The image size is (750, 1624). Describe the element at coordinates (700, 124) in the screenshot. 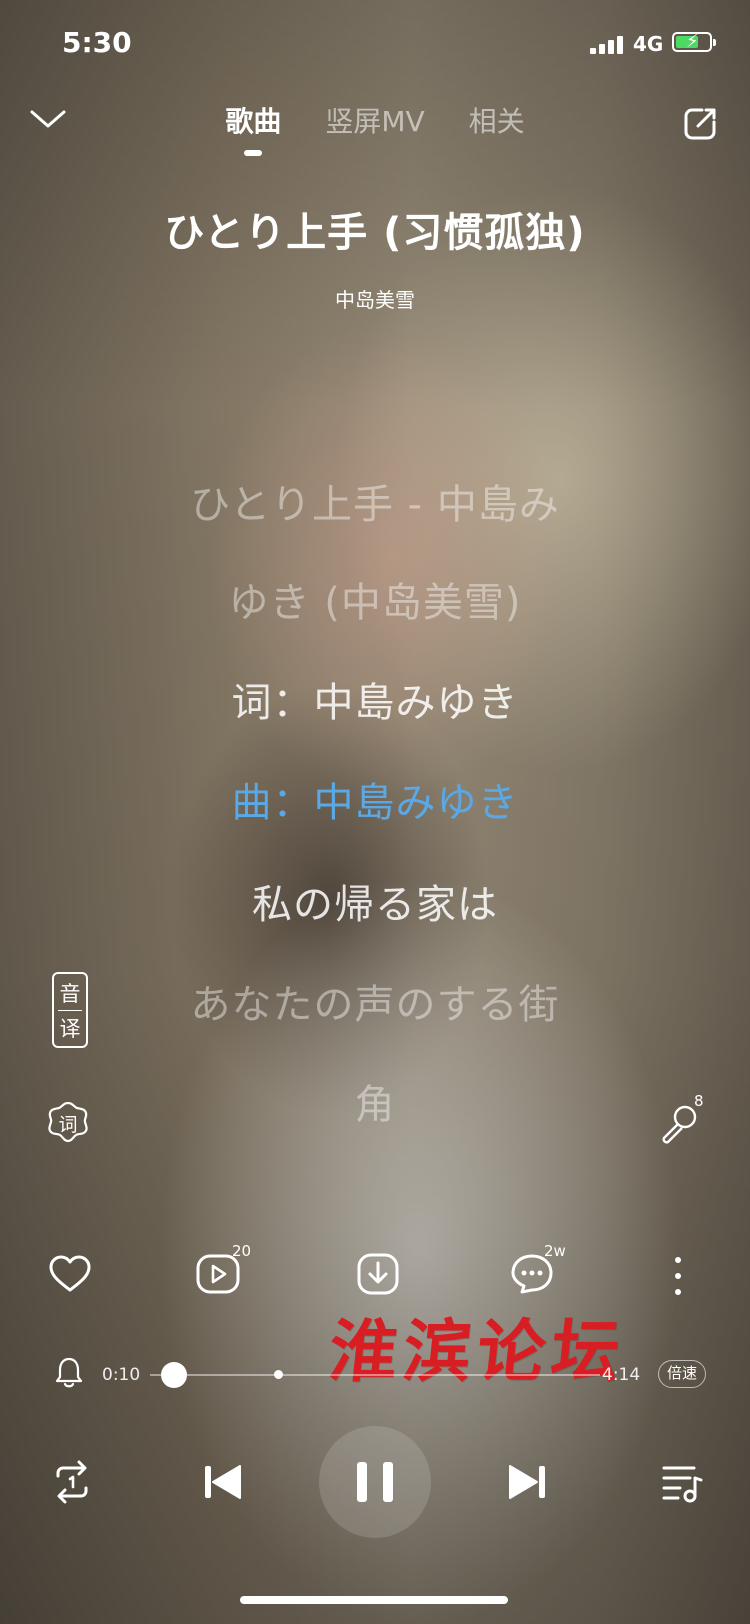

I see `share-icon` at that location.